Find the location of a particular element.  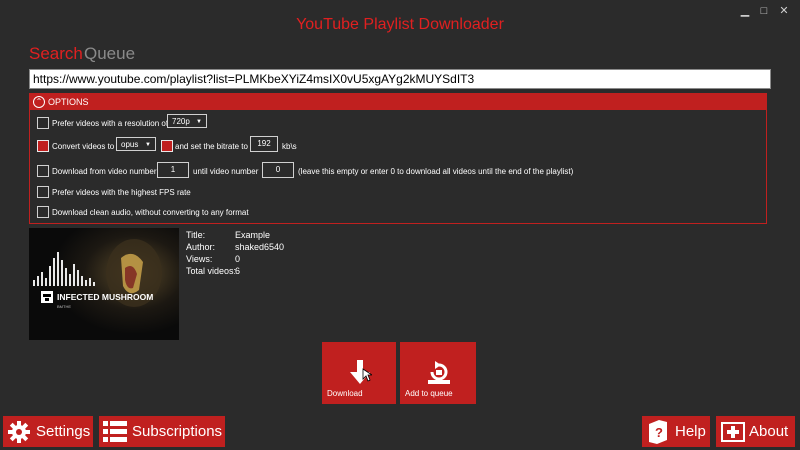

list-icon is located at coordinates (115, 431).